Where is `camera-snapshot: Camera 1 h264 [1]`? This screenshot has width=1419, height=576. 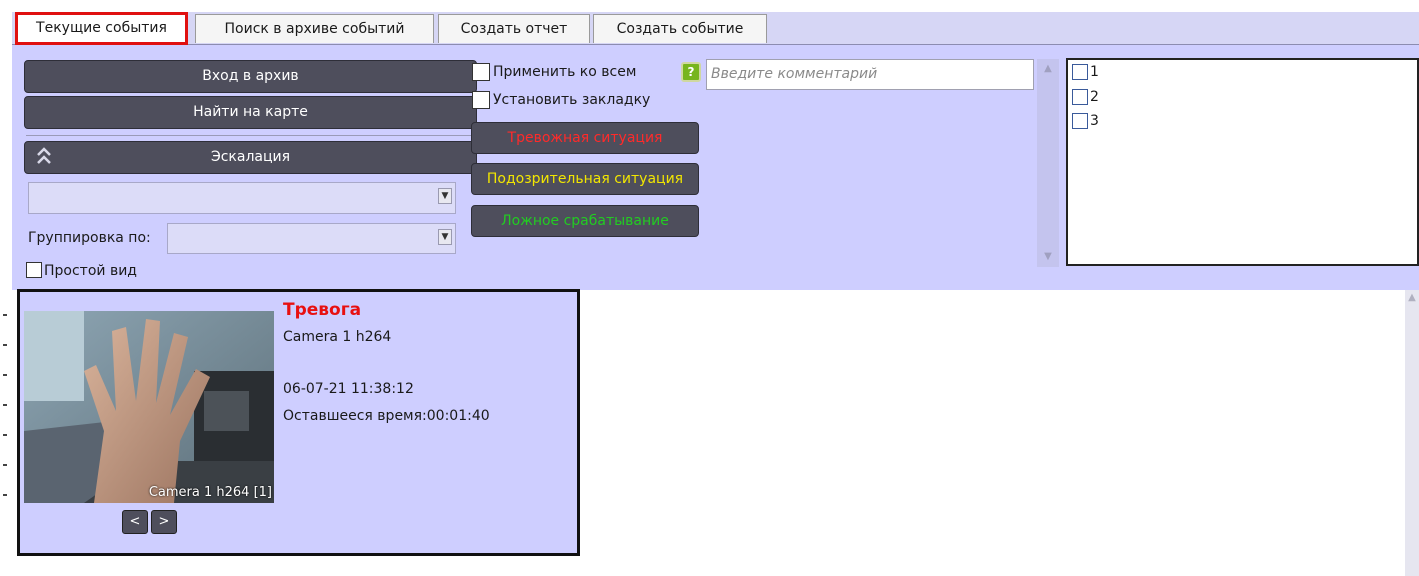
camera-snapshot: Camera 1 h264 [1] is located at coordinates (149, 407).